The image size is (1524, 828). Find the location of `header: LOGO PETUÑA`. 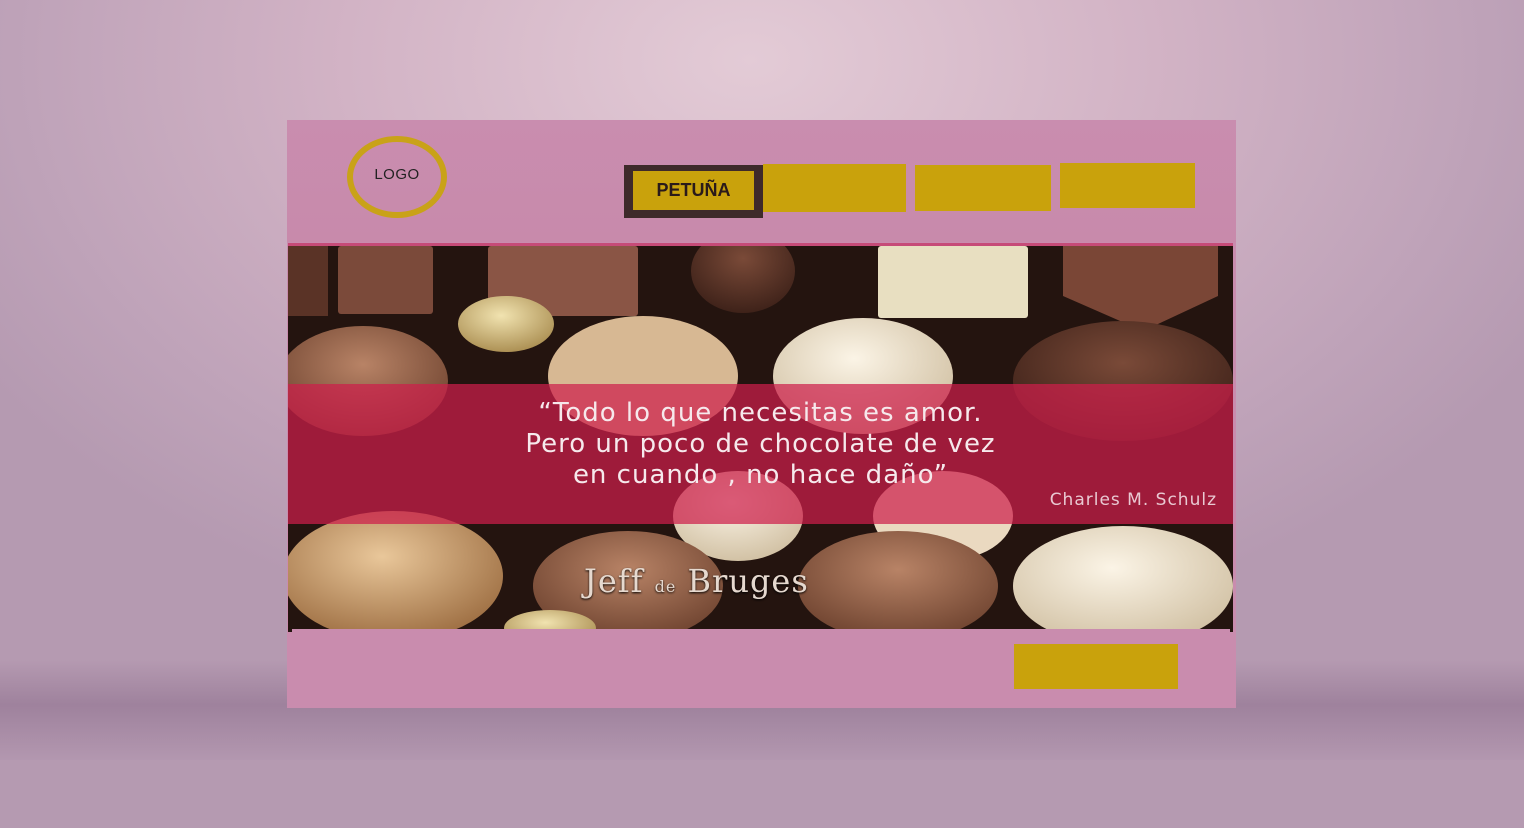

header: LOGO PETUÑA is located at coordinates (761, 181).